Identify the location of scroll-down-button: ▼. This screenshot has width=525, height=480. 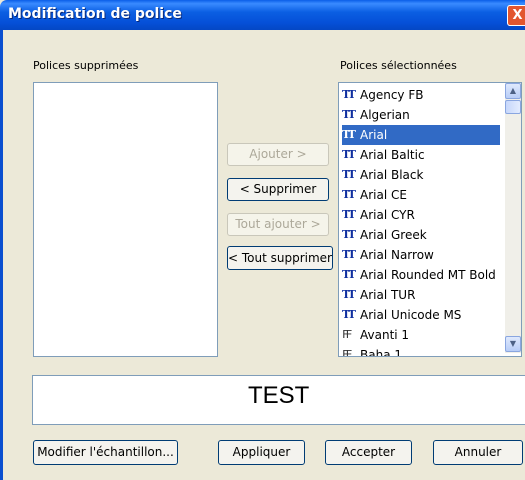
(513, 344).